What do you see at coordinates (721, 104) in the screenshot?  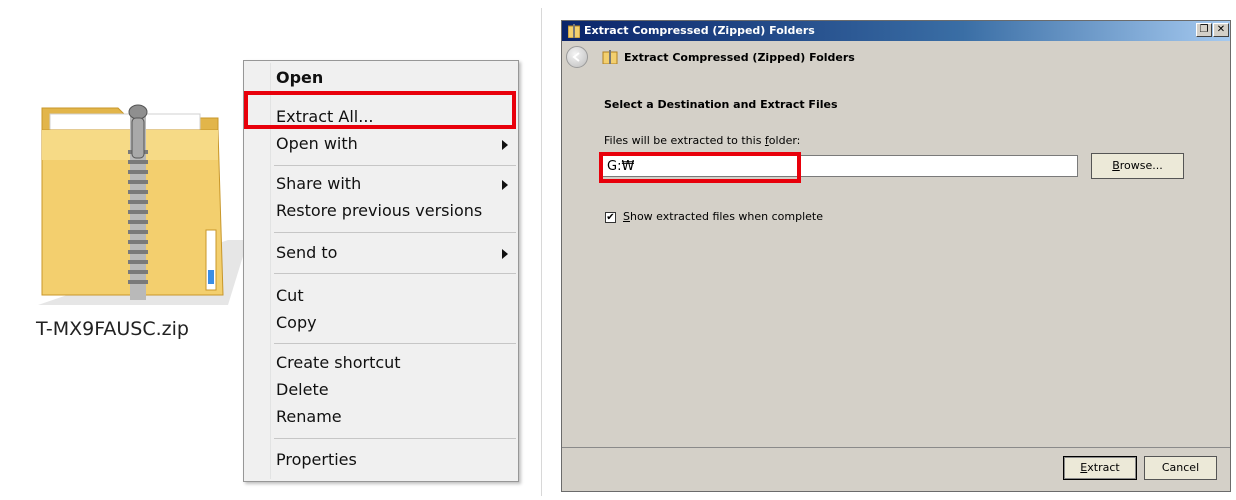 I see `section-heading: Select a Destination and Extract Files` at bounding box center [721, 104].